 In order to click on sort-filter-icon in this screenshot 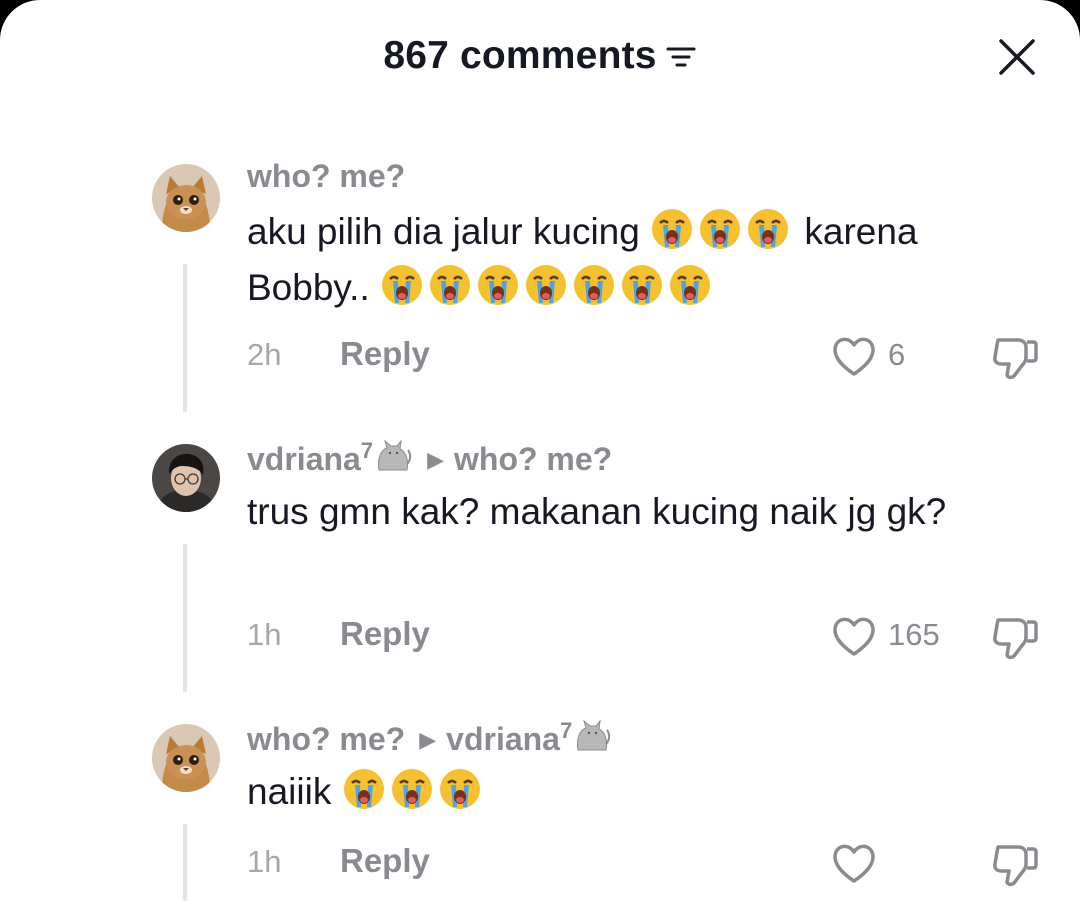, I will do `click(681, 57)`.